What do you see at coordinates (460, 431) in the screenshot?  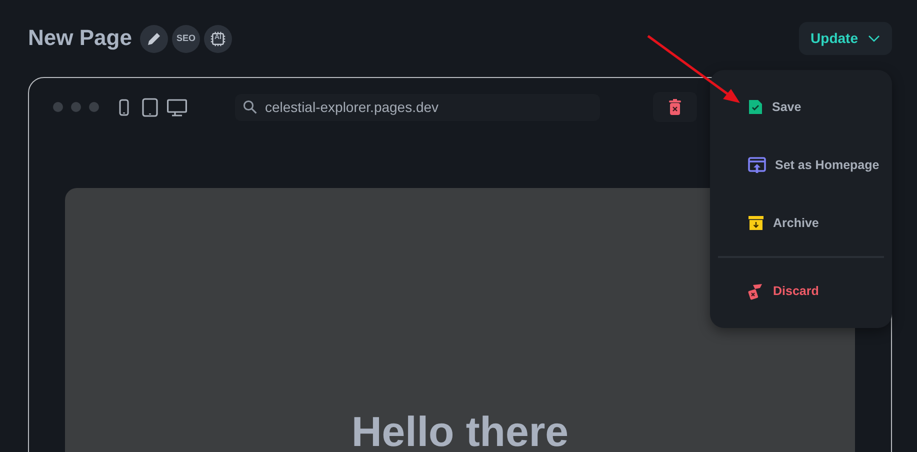 I see `preview-heading: Hello there` at bounding box center [460, 431].